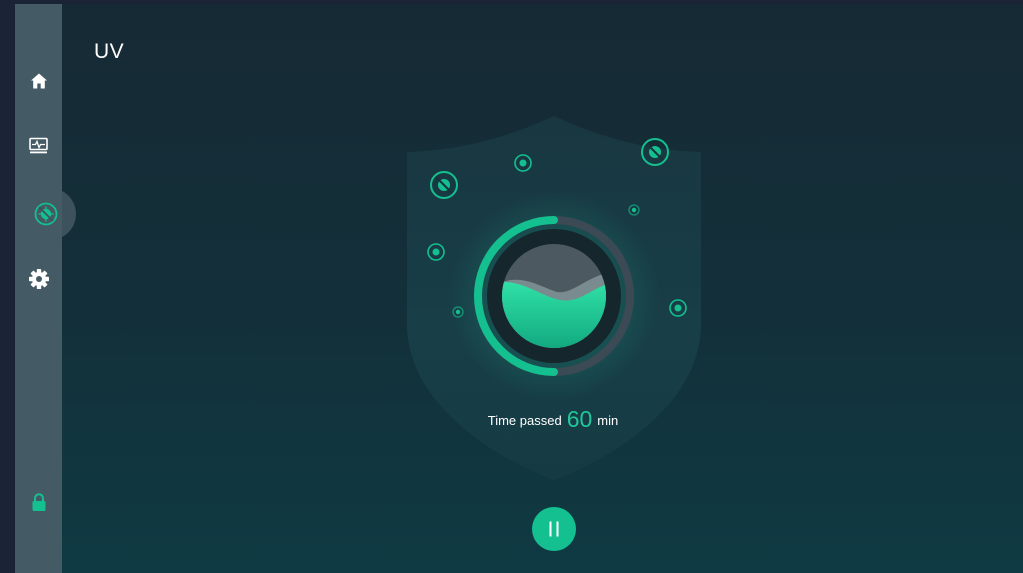  Describe the element at coordinates (524, 420) in the screenshot. I see `time-passed-label: Time passed` at that location.